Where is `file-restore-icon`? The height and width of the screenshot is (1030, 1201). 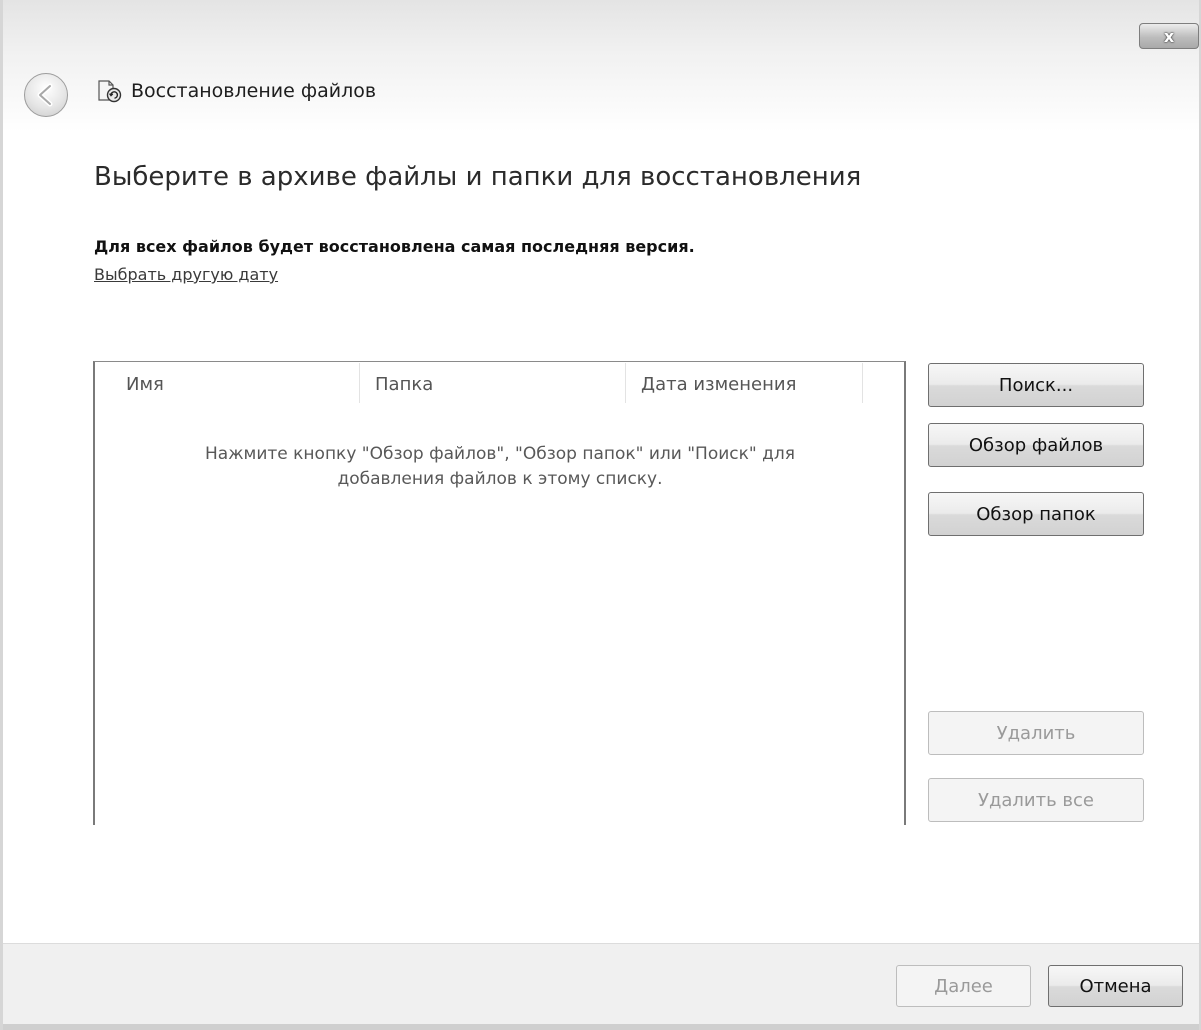
file-restore-icon is located at coordinates (110, 91).